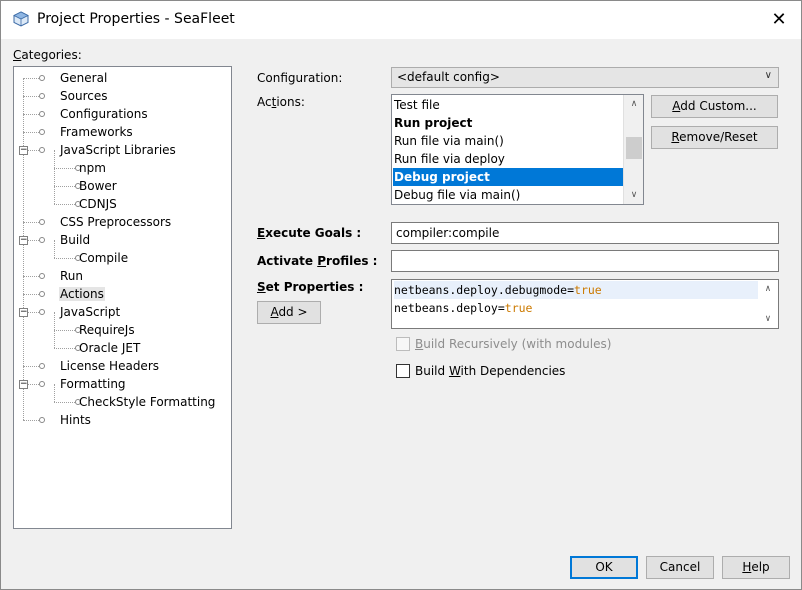  I want to click on tree-item: Build, so click(75, 240).